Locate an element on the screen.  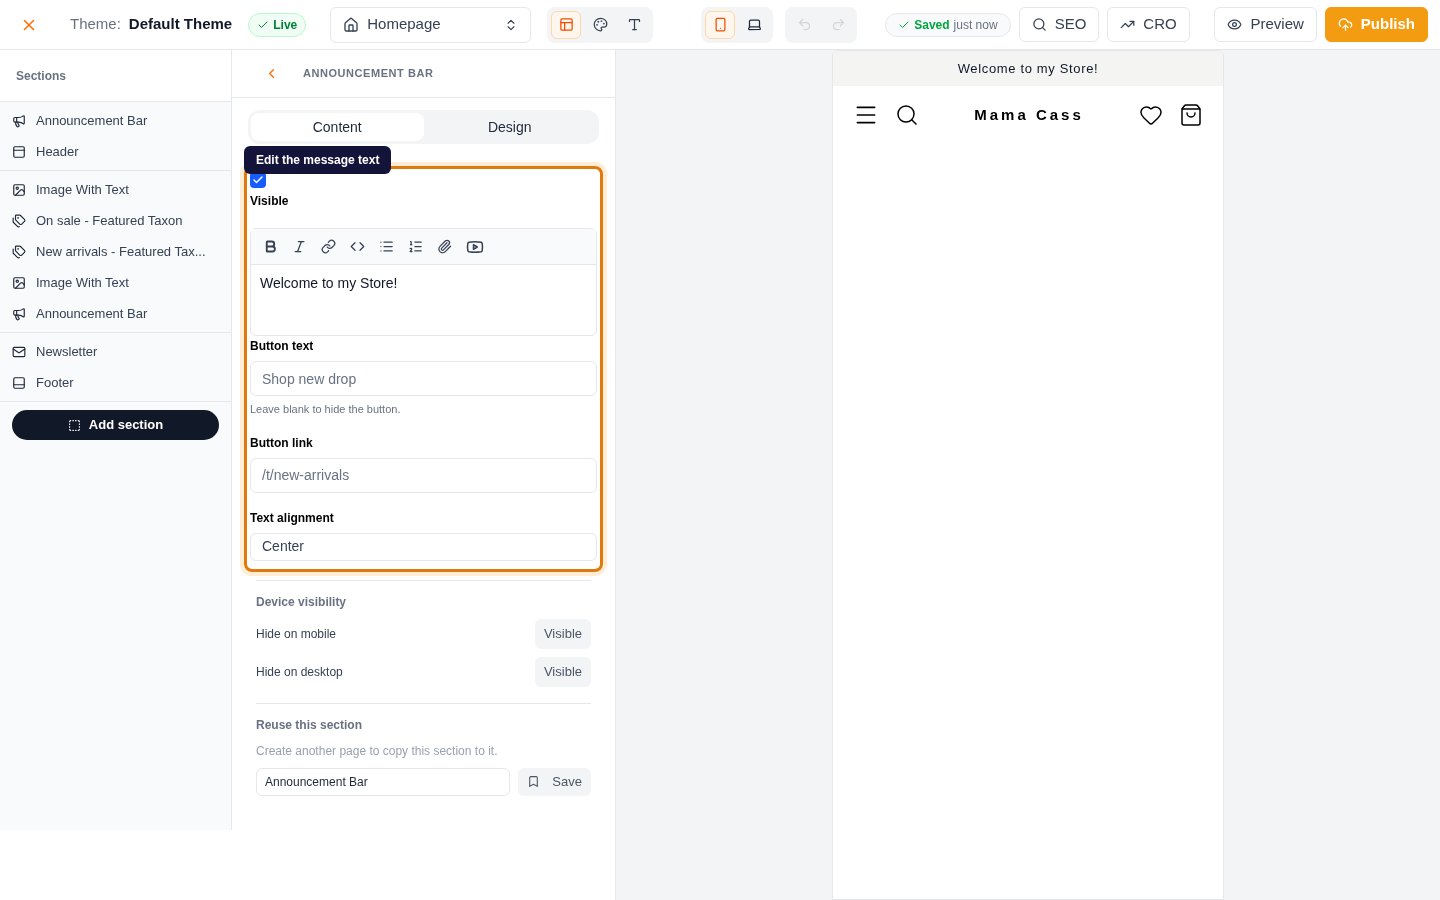
layout-icon is located at coordinates (566, 24).